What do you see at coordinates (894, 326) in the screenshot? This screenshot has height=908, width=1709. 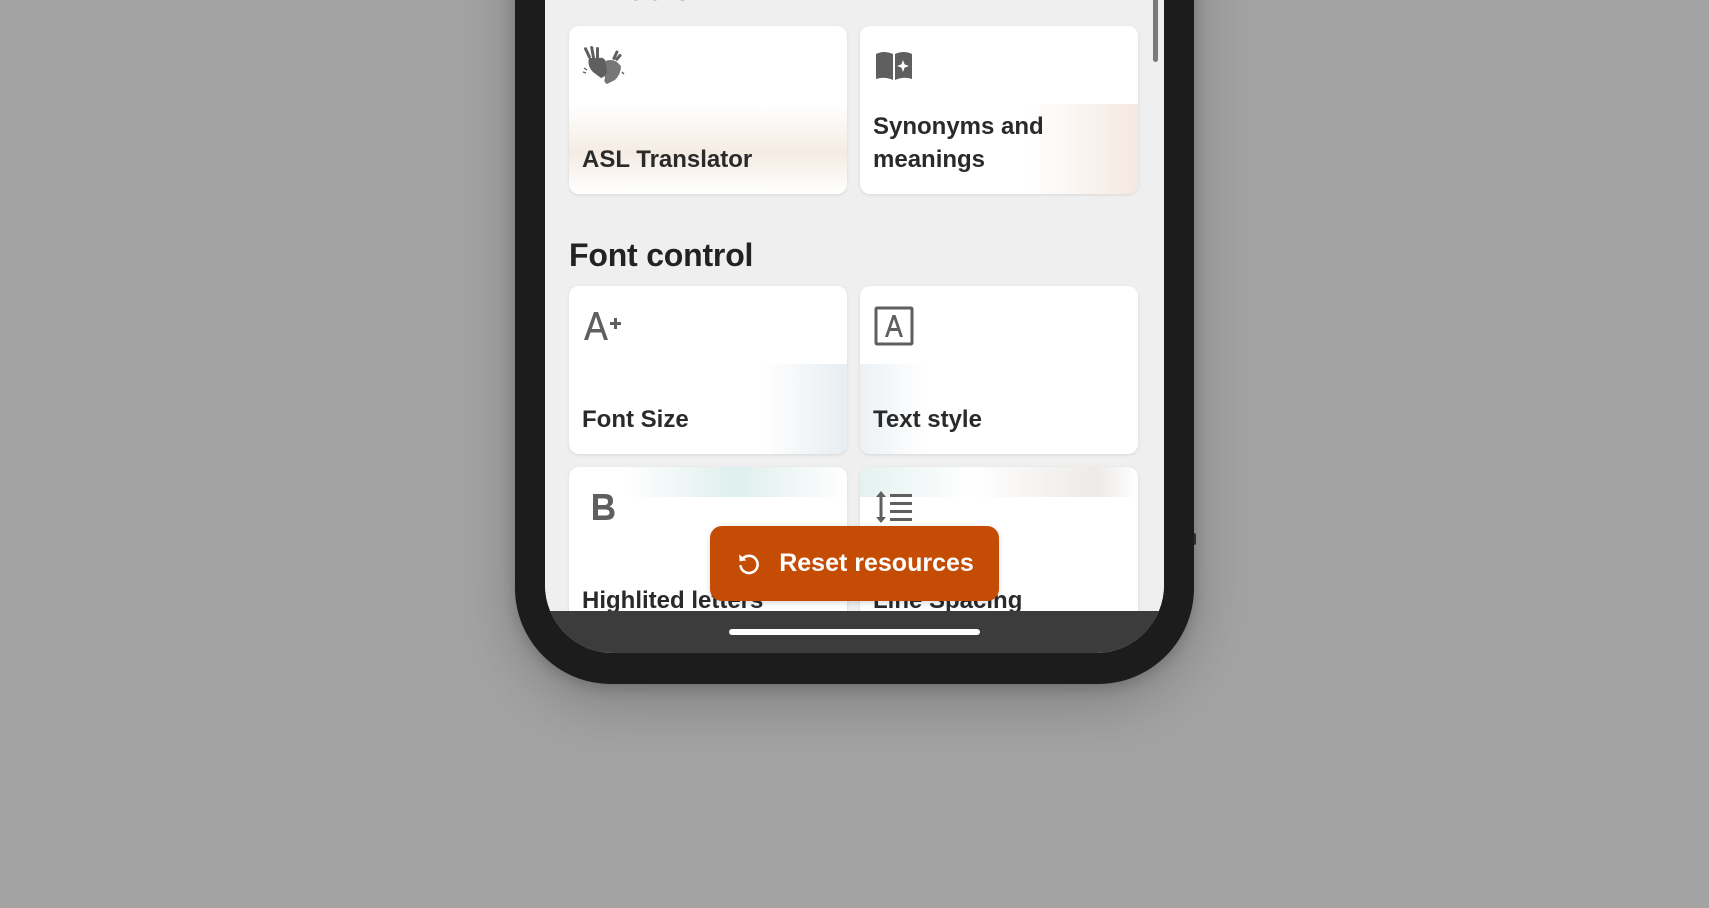 I see `text-style-icon` at bounding box center [894, 326].